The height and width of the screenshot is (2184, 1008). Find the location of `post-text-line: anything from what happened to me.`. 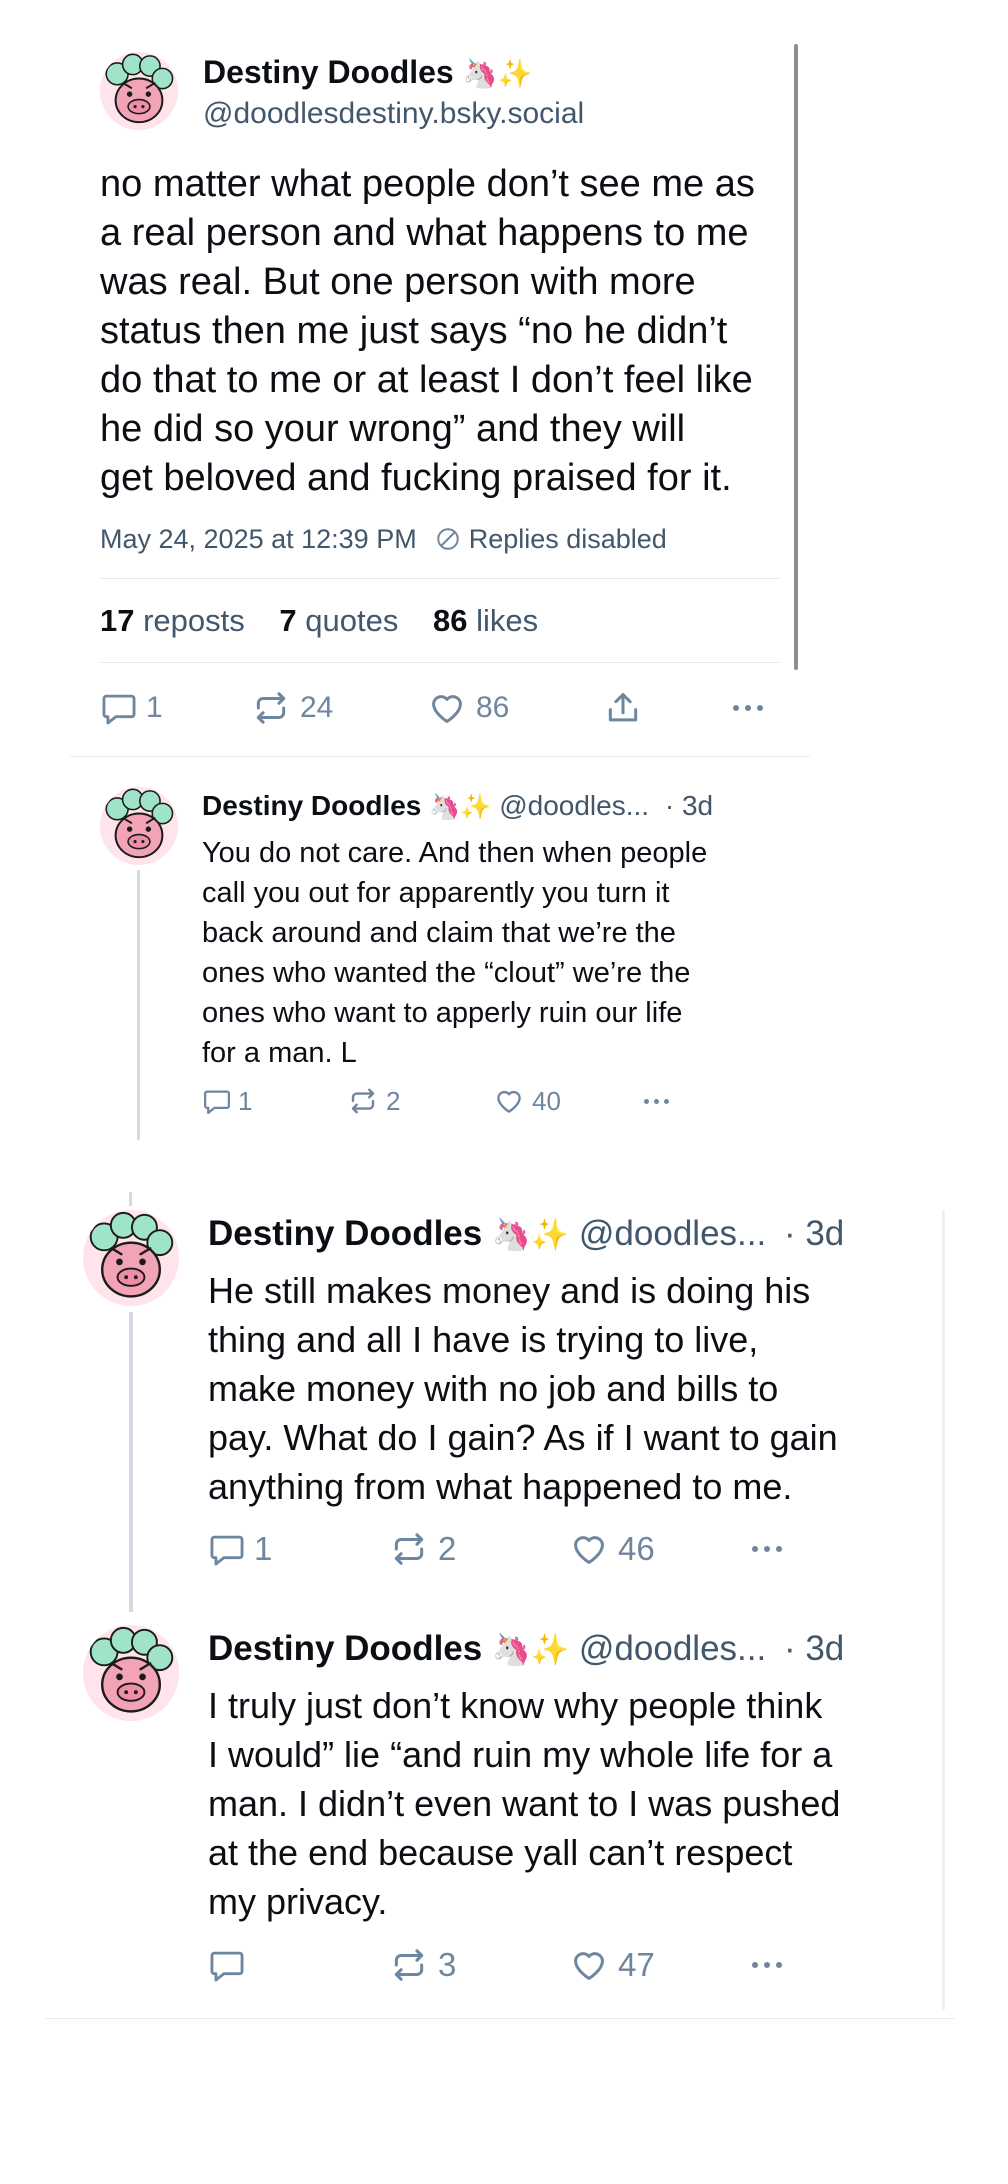

post-text-line: anything from what happened to me. is located at coordinates (500, 1486).